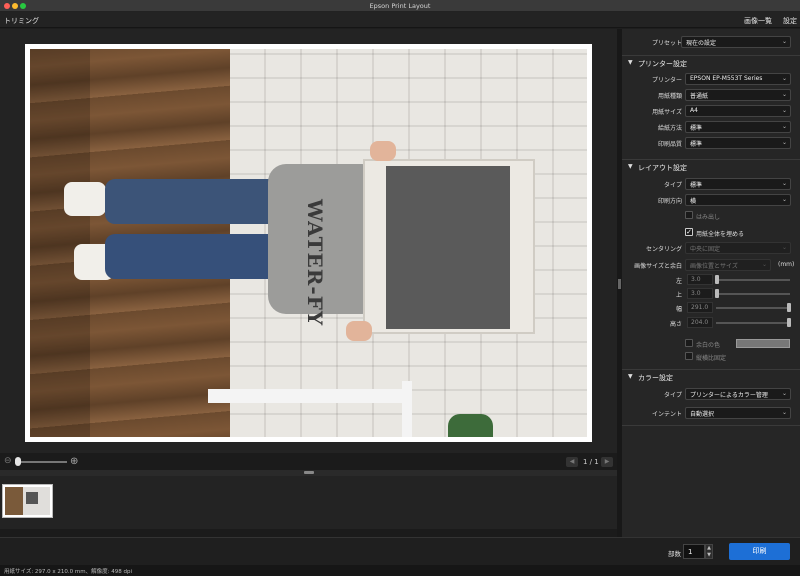  I want to click on window-title: Epson Print Layout, so click(400, 6).